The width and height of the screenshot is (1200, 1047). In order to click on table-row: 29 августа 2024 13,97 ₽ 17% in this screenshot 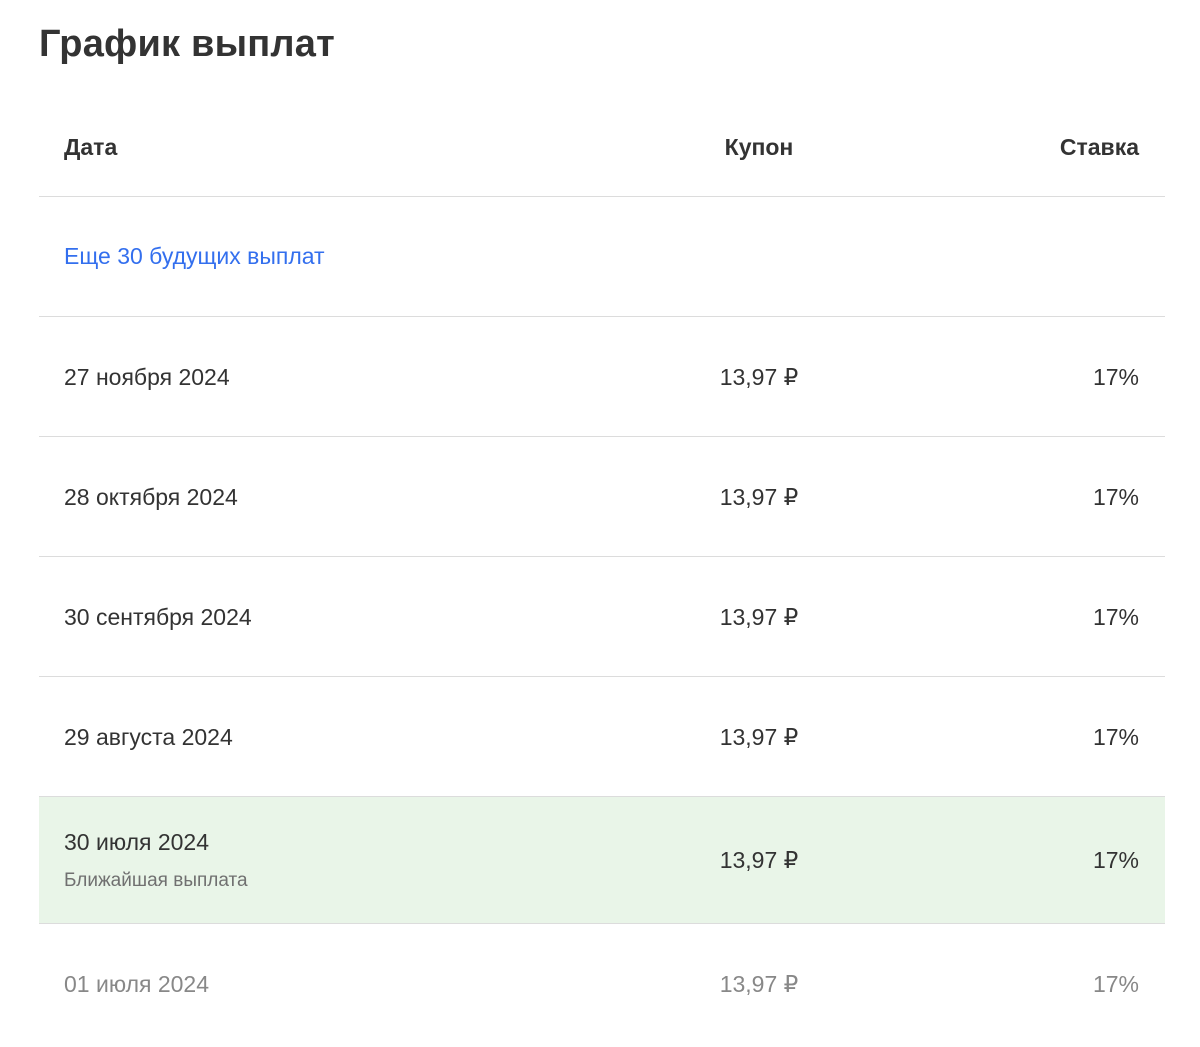, I will do `click(602, 737)`.